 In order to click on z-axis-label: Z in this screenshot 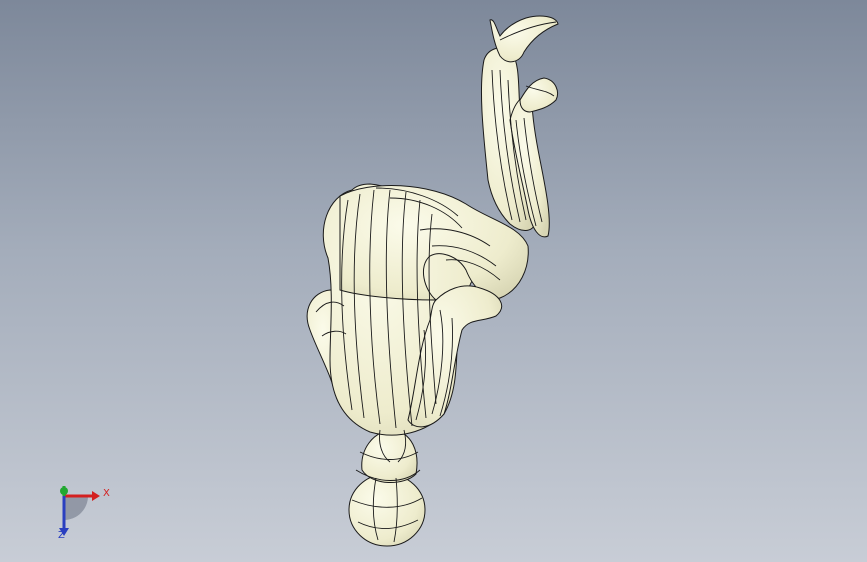, I will do `click(61, 535)`.